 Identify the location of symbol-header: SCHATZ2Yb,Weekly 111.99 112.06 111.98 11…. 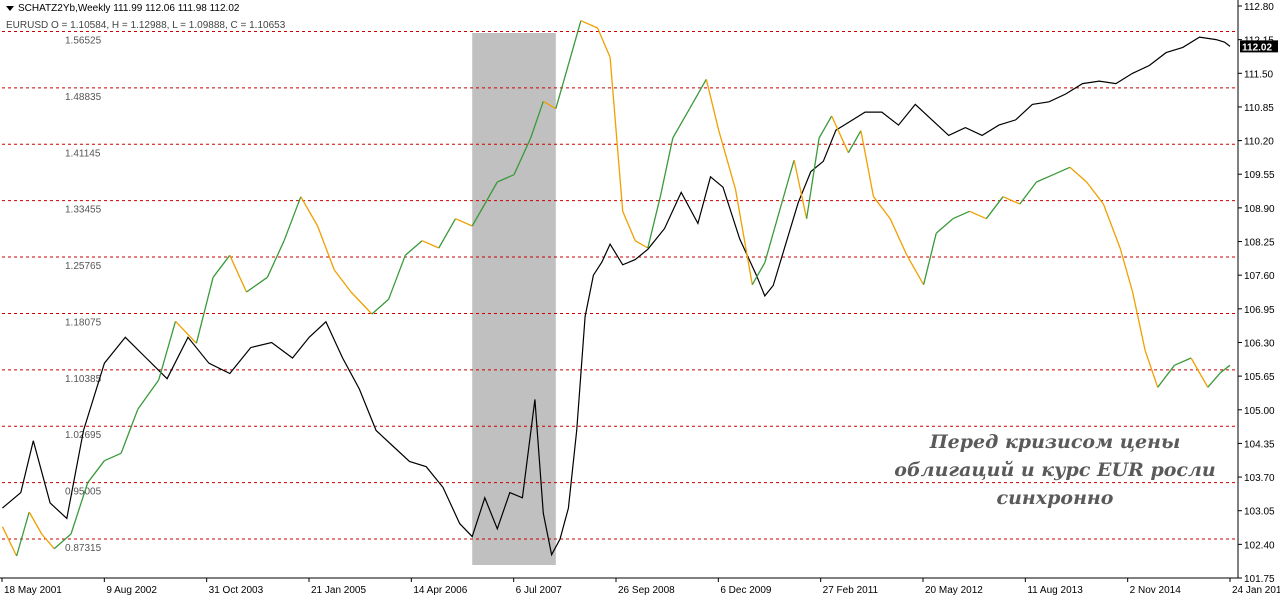
(122, 8).